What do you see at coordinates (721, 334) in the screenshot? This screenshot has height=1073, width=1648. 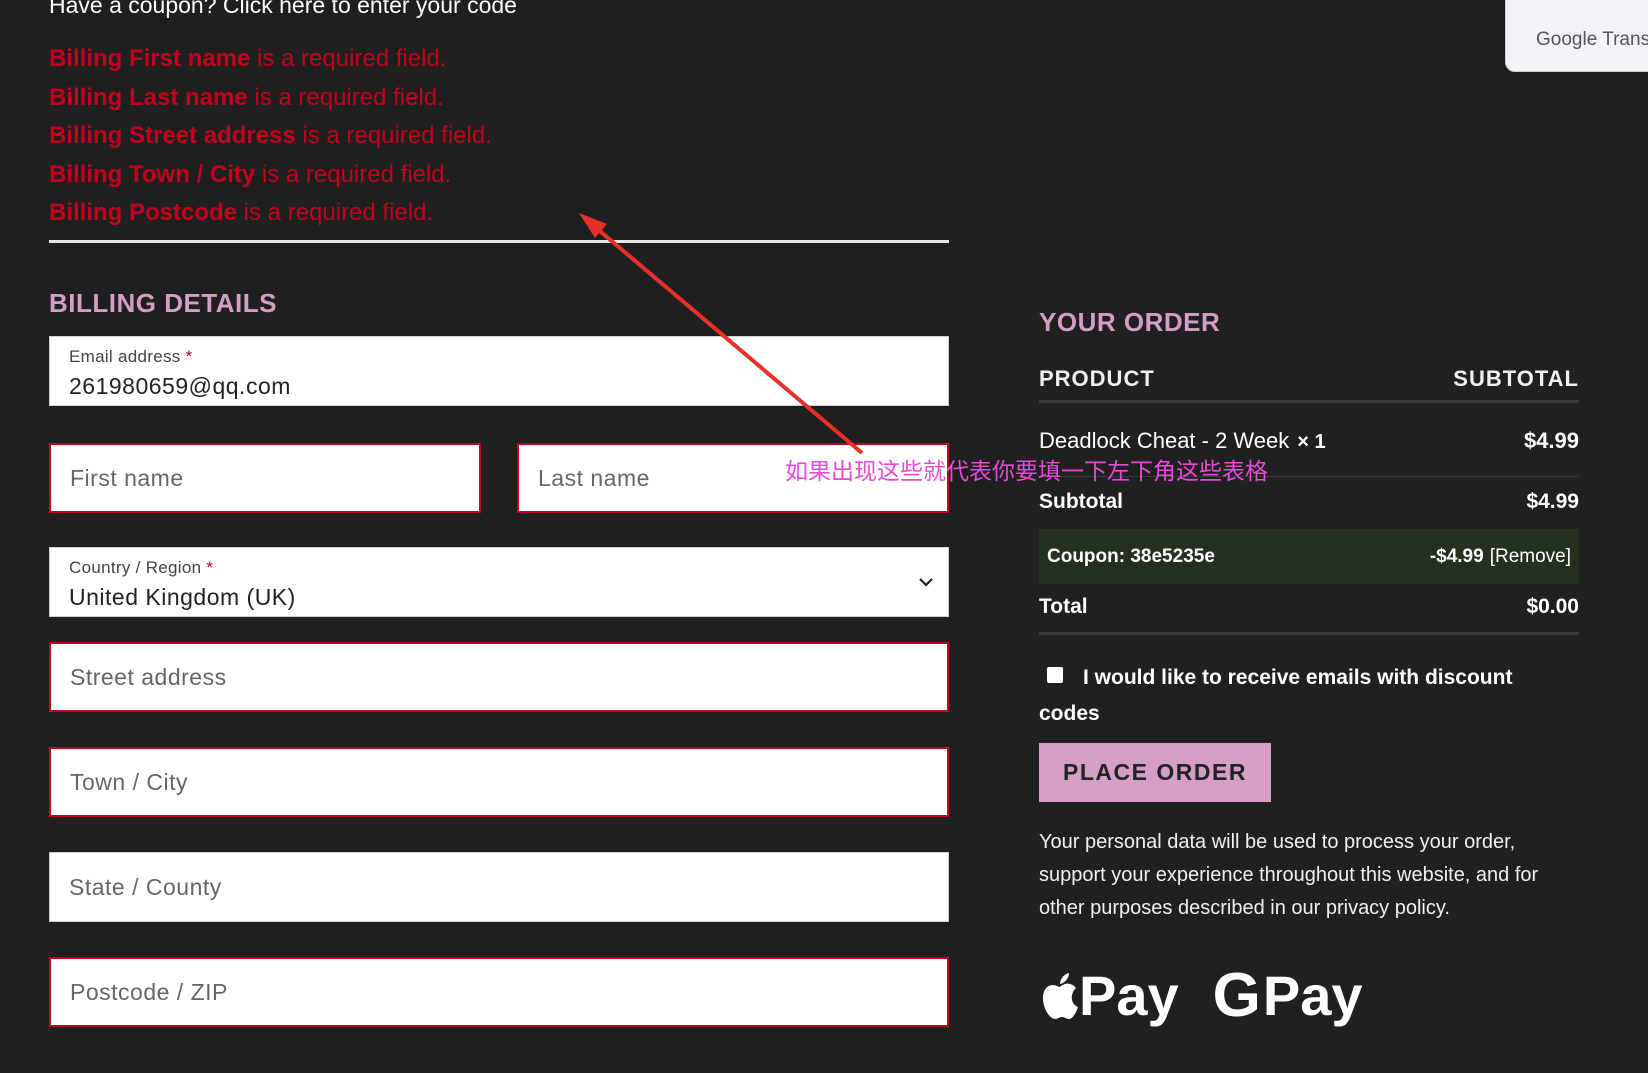 I see `annotation-arrow-icon` at bounding box center [721, 334].